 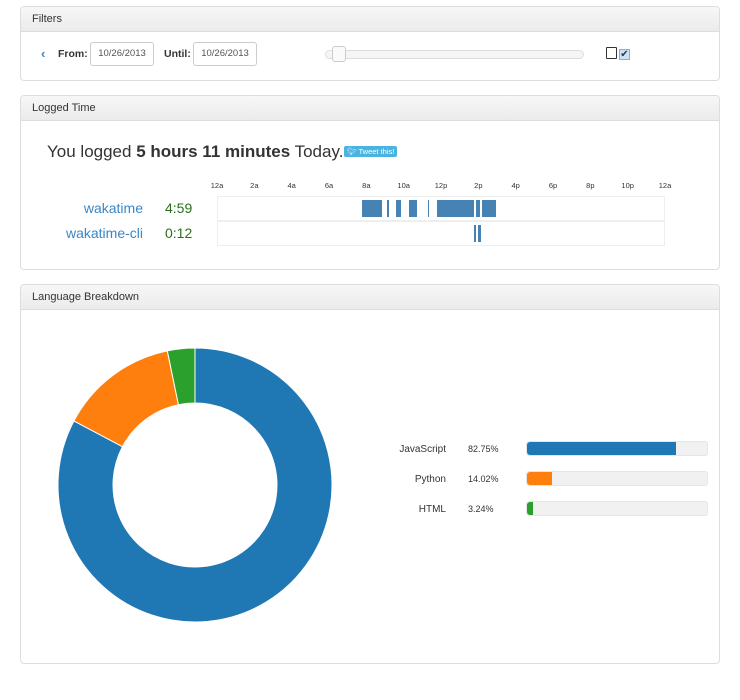 I want to click on language-percent: 3.24%, so click(x=481, y=509).